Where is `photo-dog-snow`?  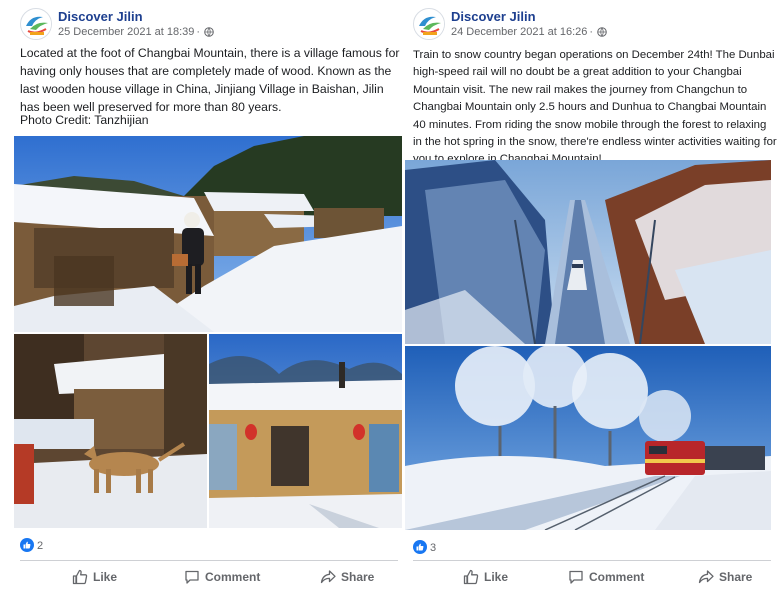
photo-dog-snow is located at coordinates (110, 431).